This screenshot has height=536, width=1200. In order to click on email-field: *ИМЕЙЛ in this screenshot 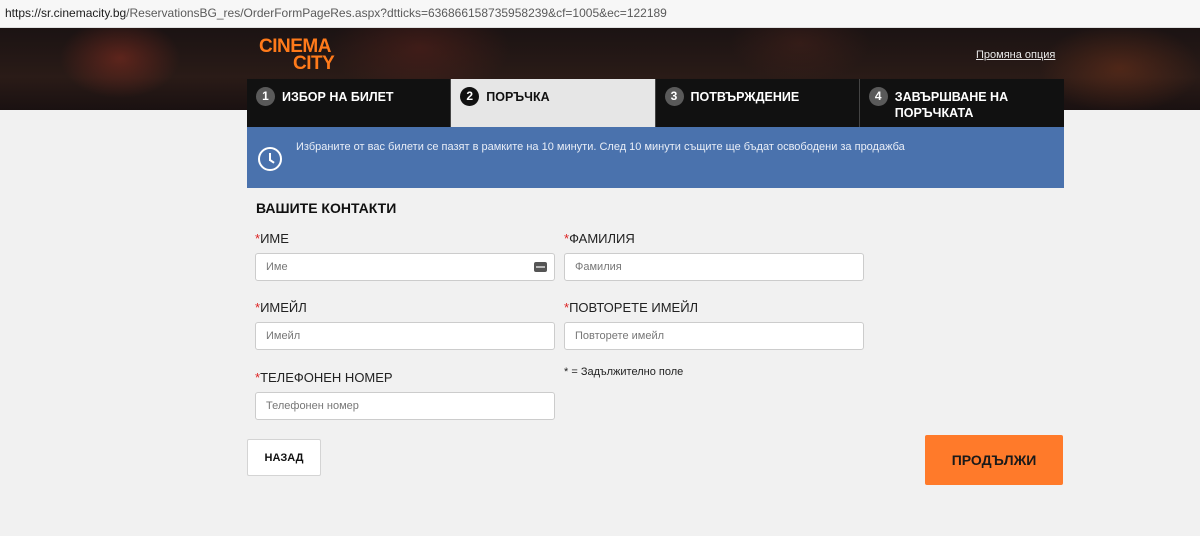, I will do `click(405, 325)`.